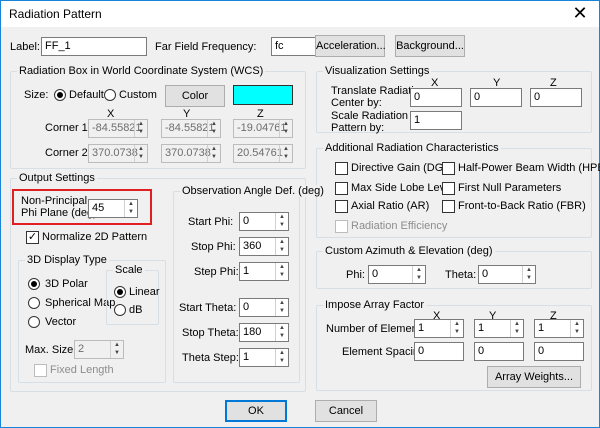  I want to click on spacing-y-input: 0, so click(499, 351).